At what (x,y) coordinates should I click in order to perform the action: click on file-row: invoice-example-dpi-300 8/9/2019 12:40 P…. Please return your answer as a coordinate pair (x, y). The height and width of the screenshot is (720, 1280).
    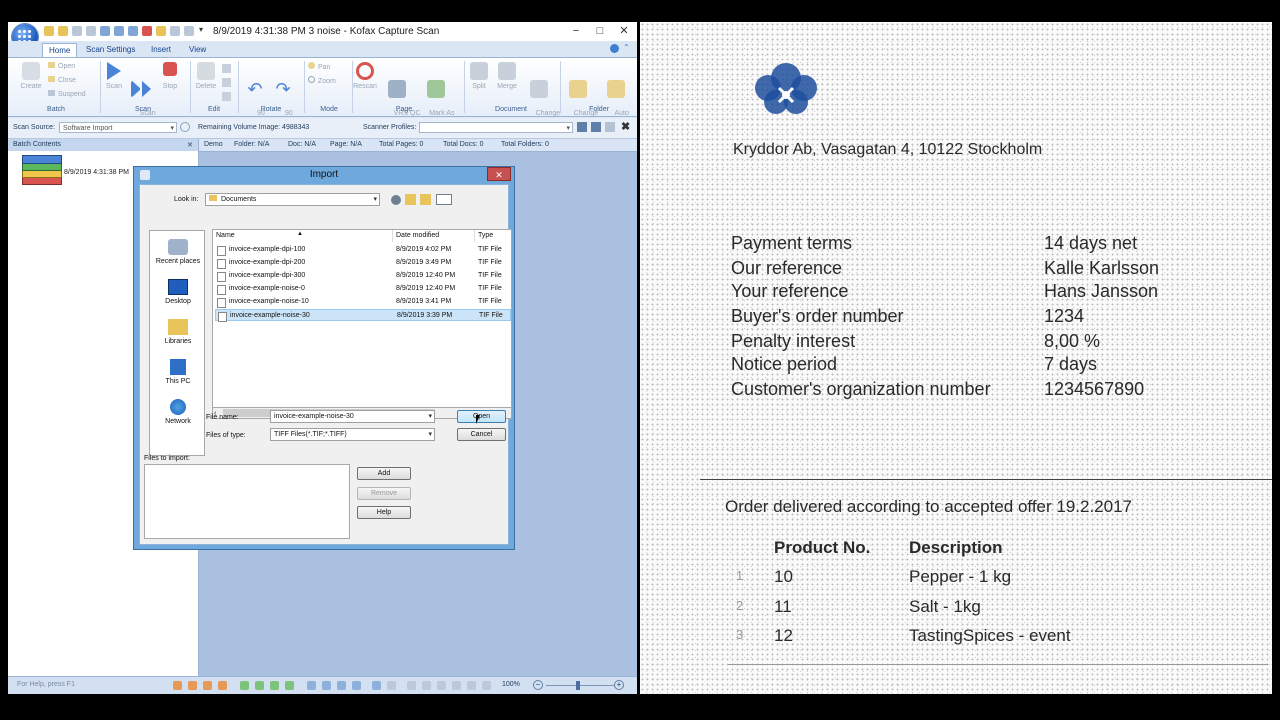
    Looking at the image, I should click on (363, 276).